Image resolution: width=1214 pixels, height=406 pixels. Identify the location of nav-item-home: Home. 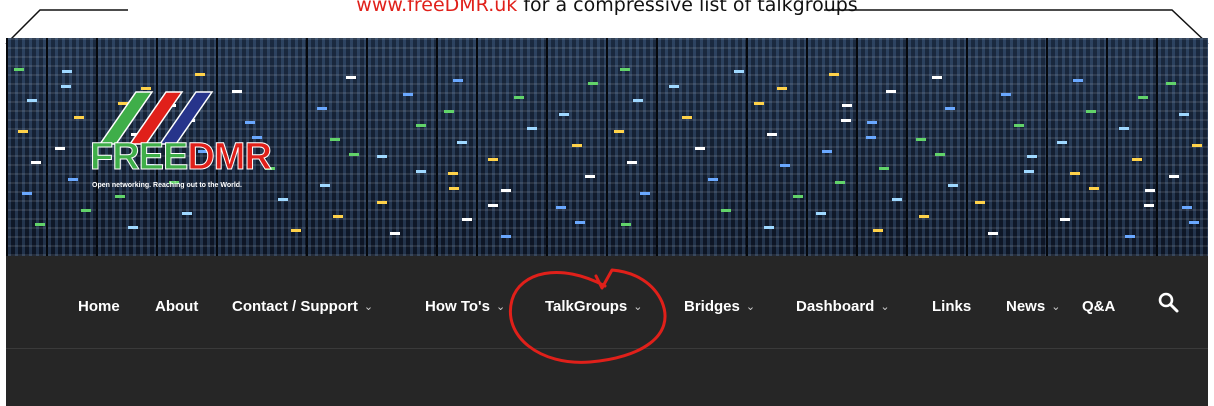
(99, 306).